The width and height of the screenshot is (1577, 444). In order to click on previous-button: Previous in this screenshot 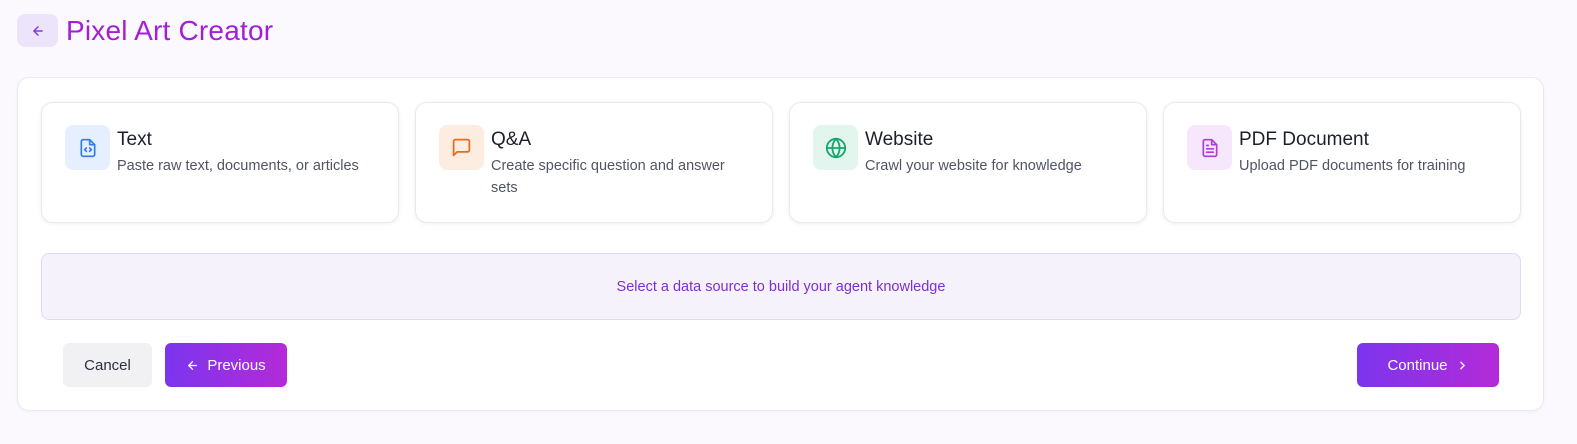, I will do `click(226, 365)`.